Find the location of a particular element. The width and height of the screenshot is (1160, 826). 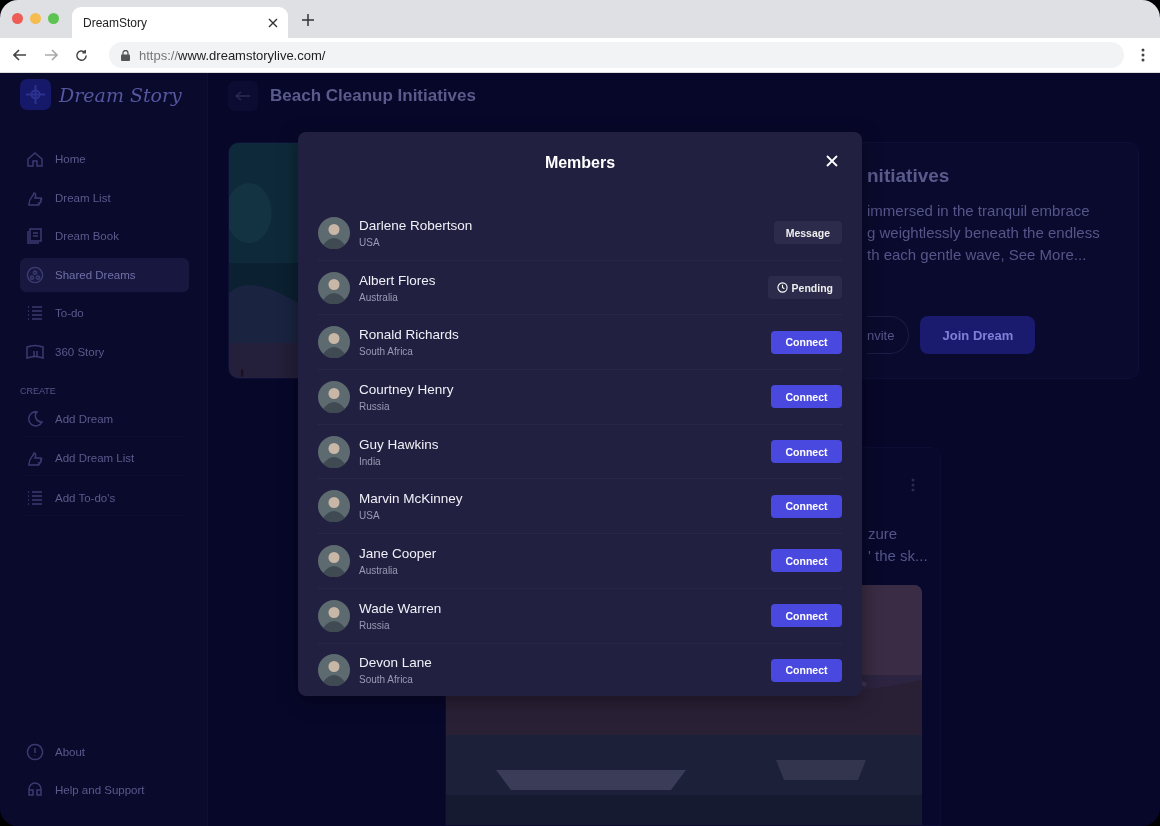

join-dream-button: Join Dream is located at coordinates (978, 335).